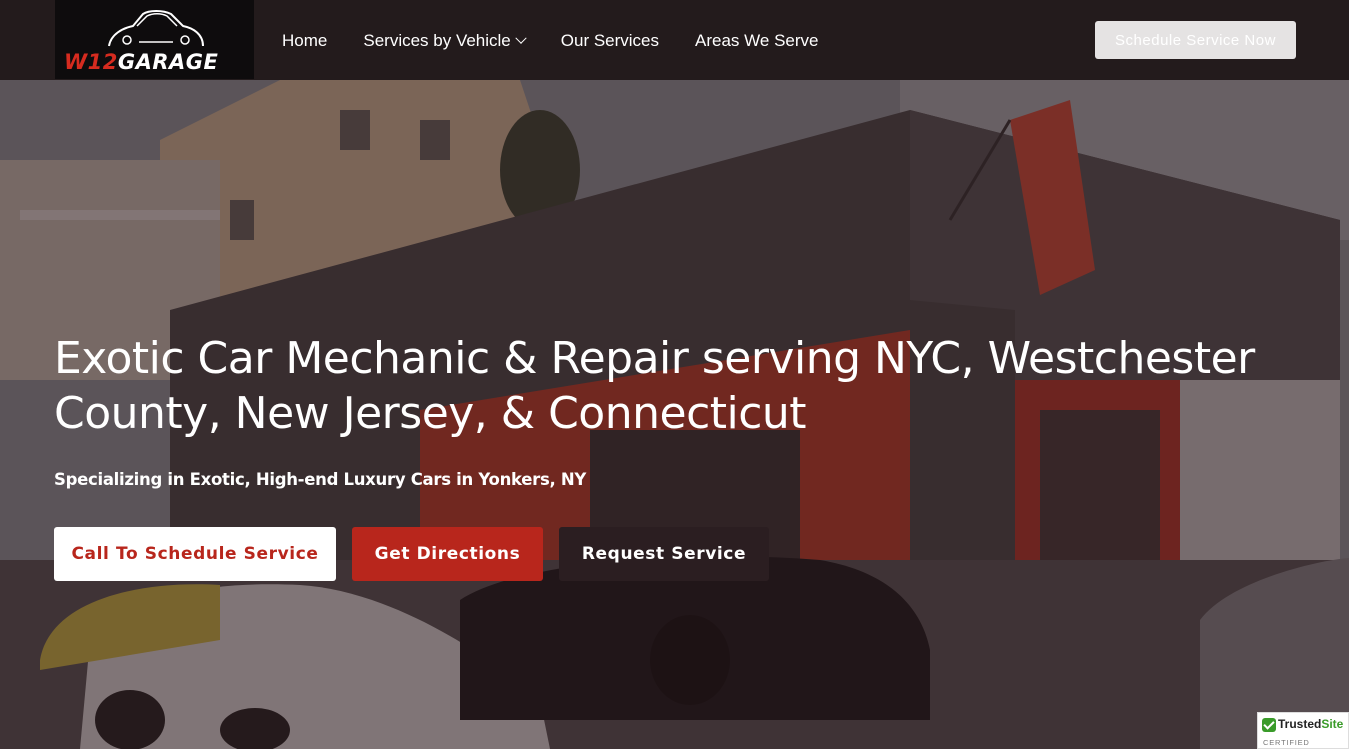 Image resolution: width=1349 pixels, height=749 pixels. I want to click on nav-item-areas-we-serve: Areas We Serve, so click(756, 41).